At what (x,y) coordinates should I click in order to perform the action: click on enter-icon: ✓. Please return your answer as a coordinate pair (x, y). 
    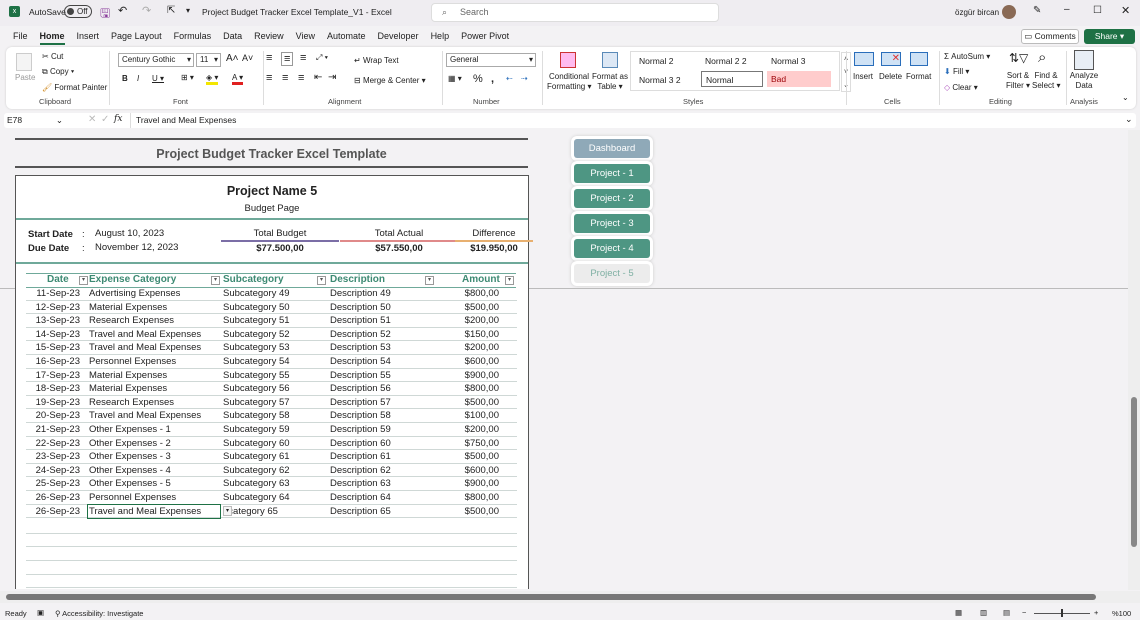
    Looking at the image, I should click on (105, 119).